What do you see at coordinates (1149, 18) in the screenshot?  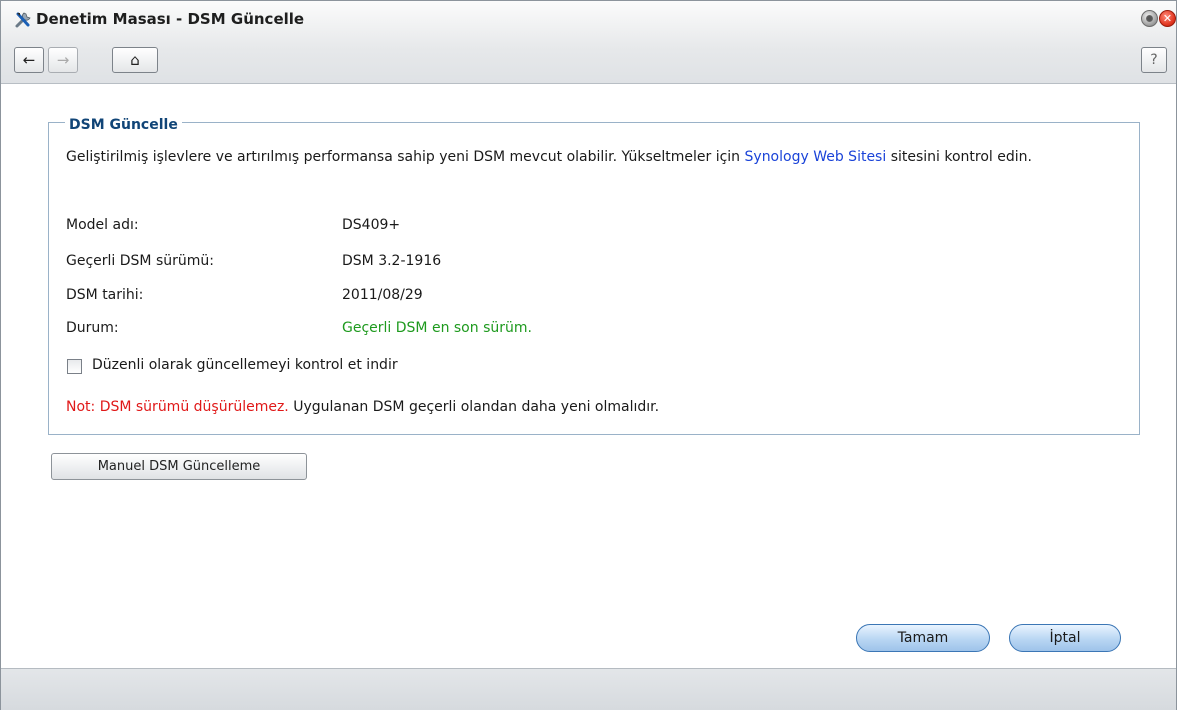 I see `minimize-button` at bounding box center [1149, 18].